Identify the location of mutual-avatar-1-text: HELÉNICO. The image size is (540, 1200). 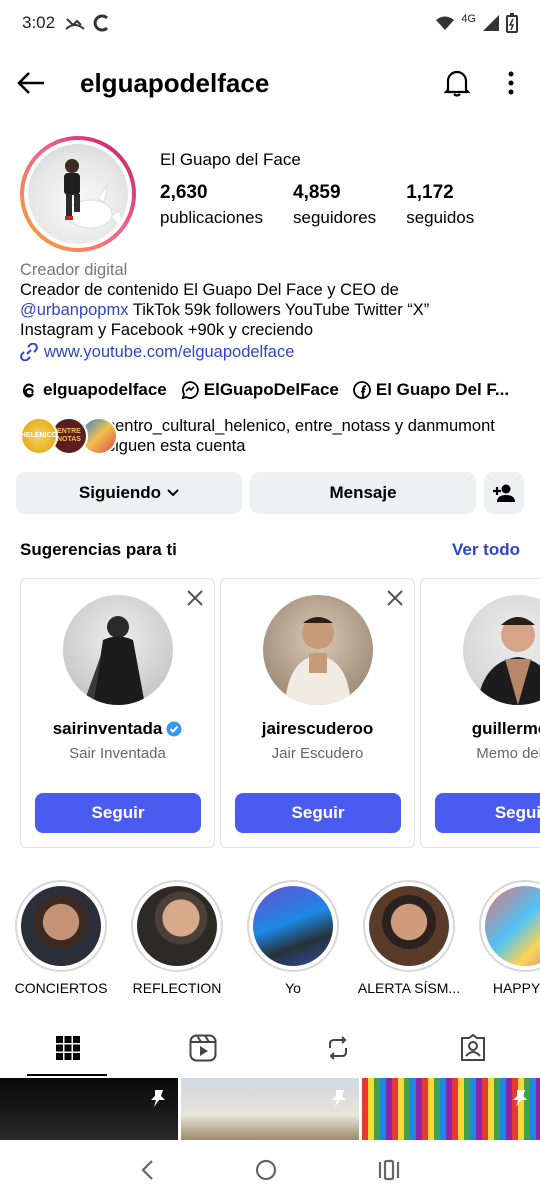
(39, 435).